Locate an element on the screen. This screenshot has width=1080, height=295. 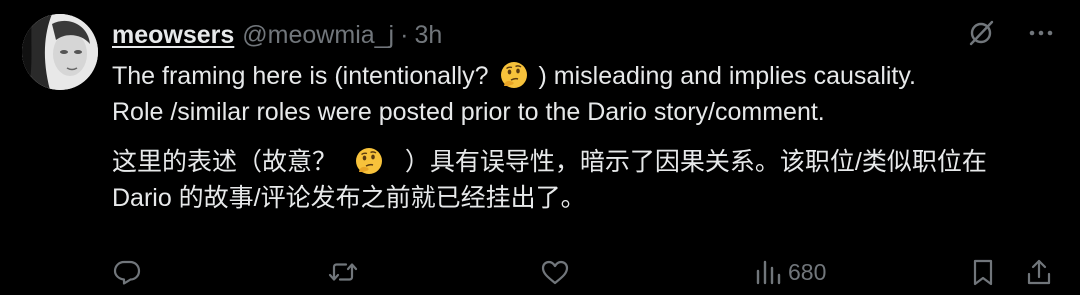
reply-button is located at coordinates (130, 272).